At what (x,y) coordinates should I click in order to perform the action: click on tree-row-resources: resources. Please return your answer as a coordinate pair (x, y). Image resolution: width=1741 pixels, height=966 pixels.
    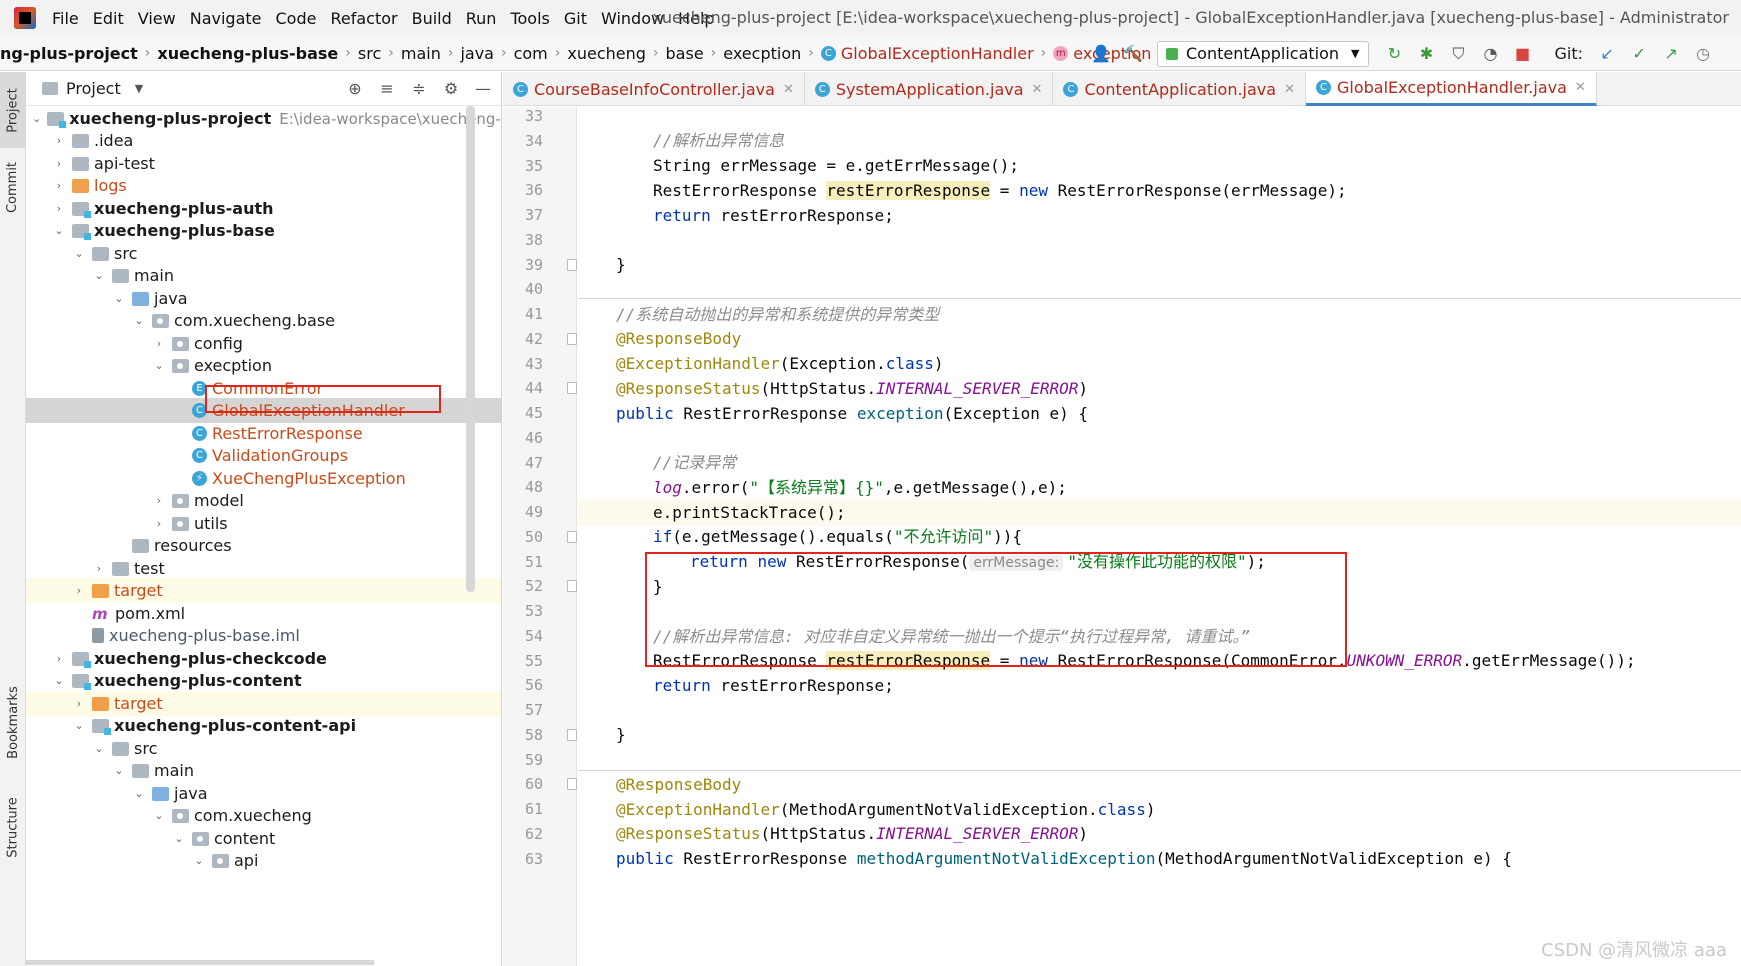
    Looking at the image, I should click on (263, 545).